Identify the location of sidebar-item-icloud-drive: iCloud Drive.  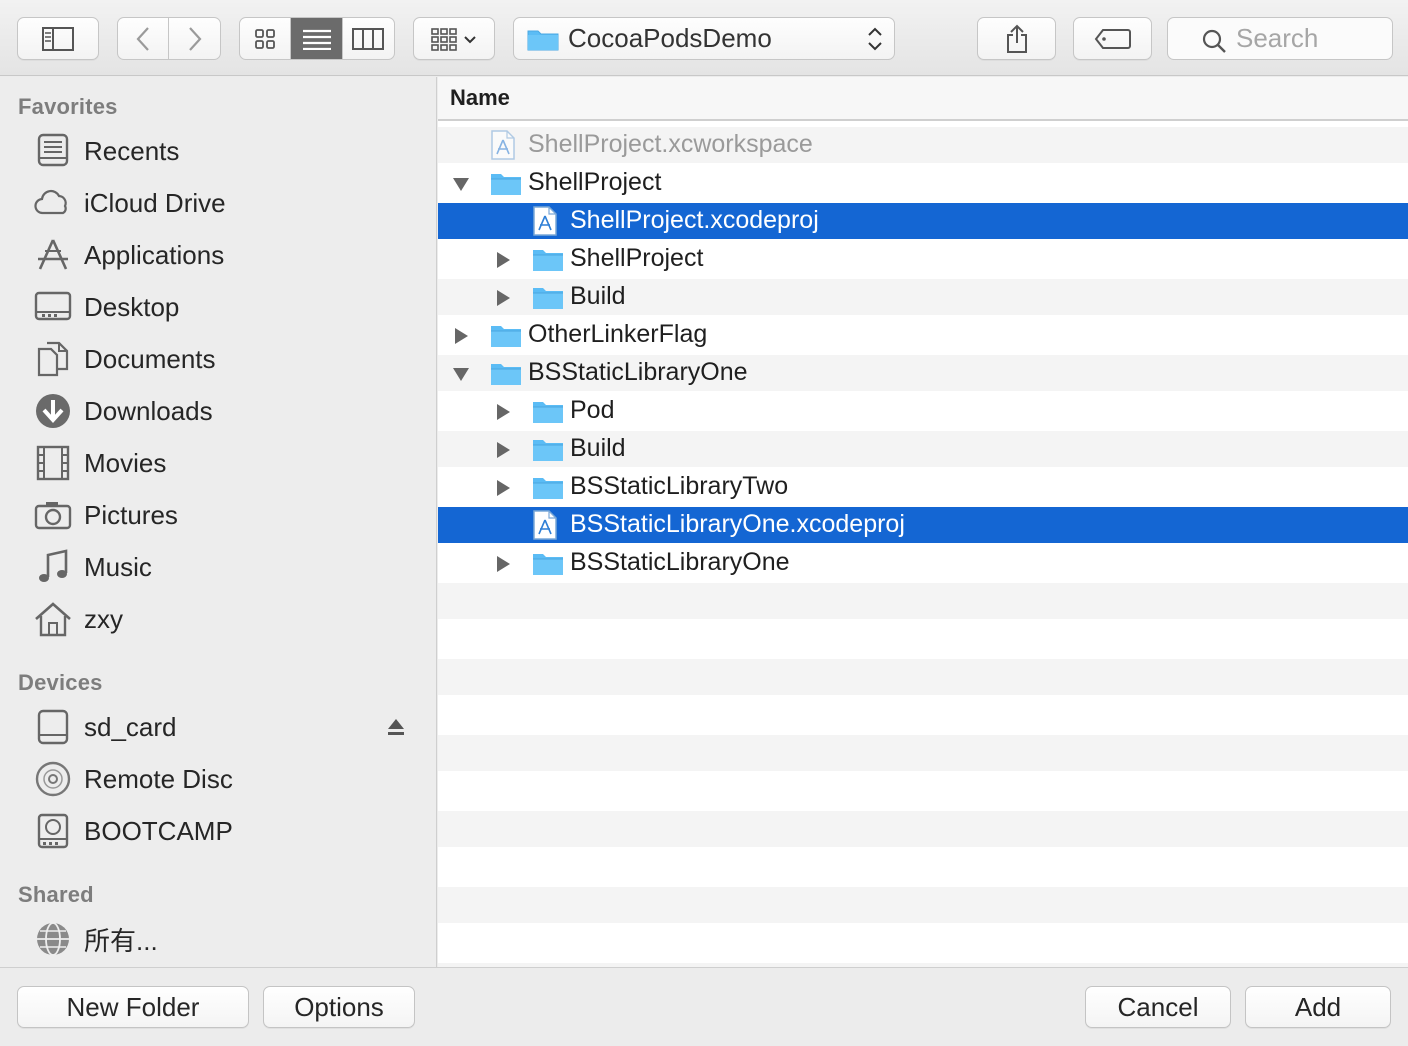
(218, 203).